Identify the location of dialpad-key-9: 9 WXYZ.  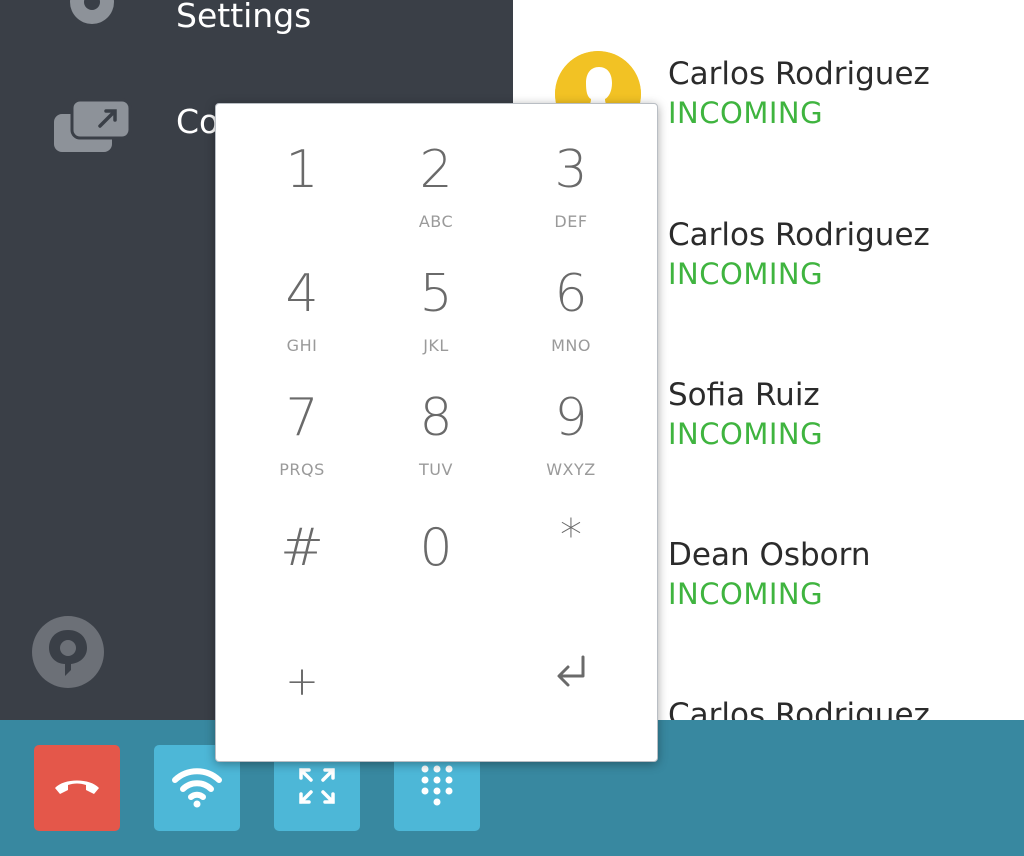
(571, 415).